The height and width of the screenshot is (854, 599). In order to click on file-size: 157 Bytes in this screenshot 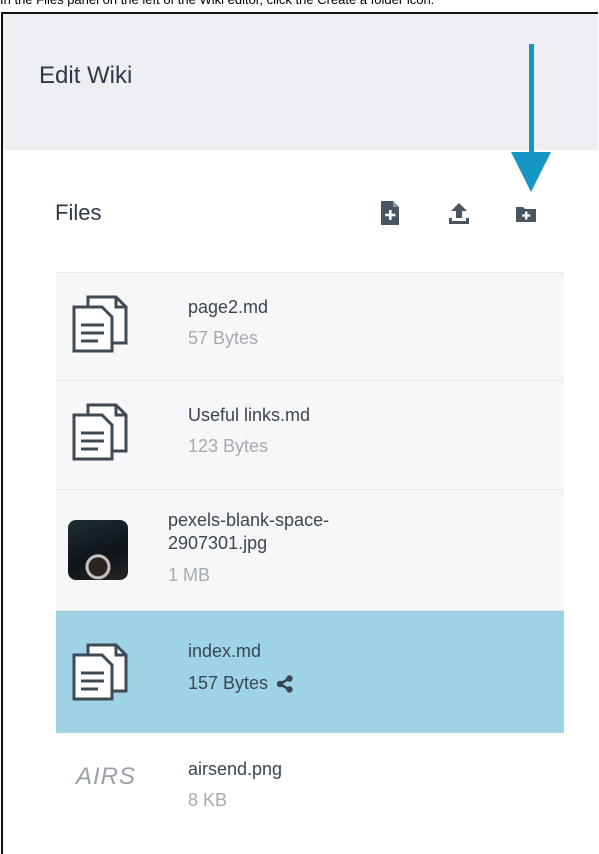, I will do `click(228, 683)`.